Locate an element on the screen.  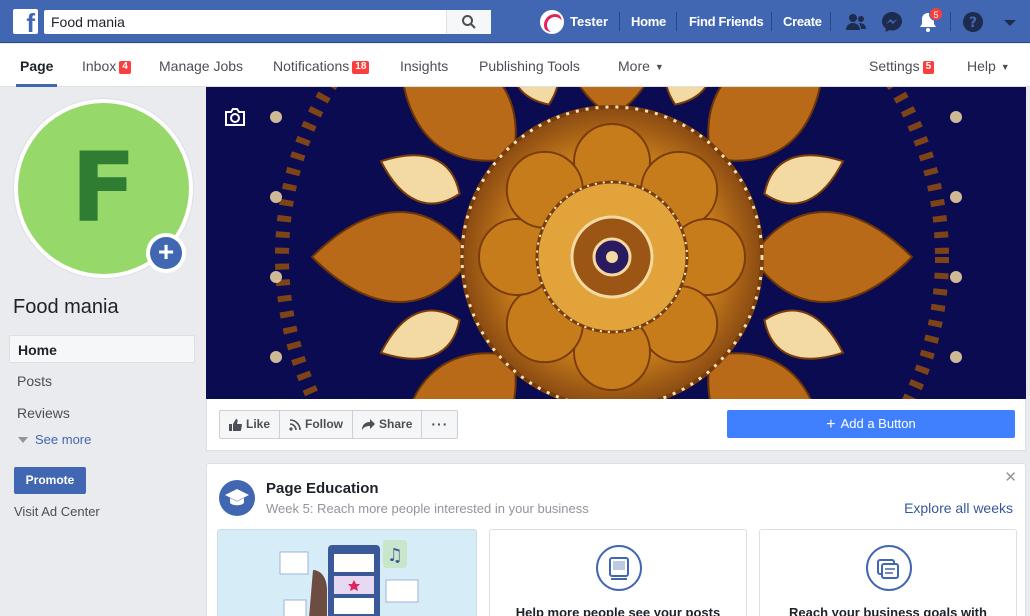
see-more-link: See more is located at coordinates (54, 439).